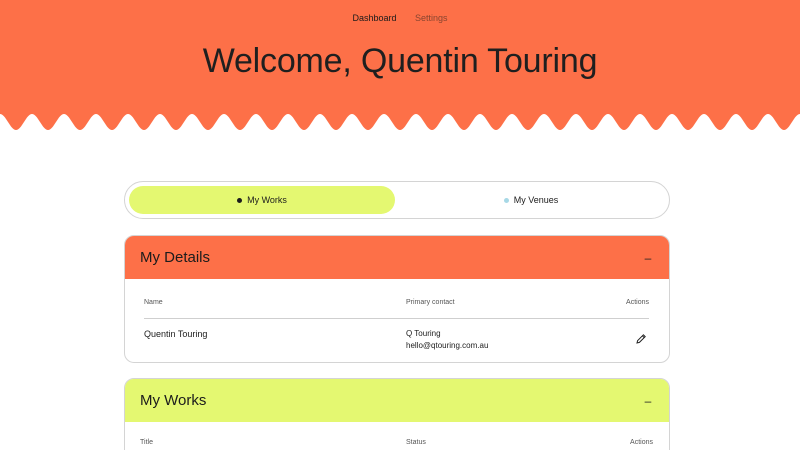  Describe the element at coordinates (430, 302) in the screenshot. I see `column-header-primary-contact: Primary contact` at that location.